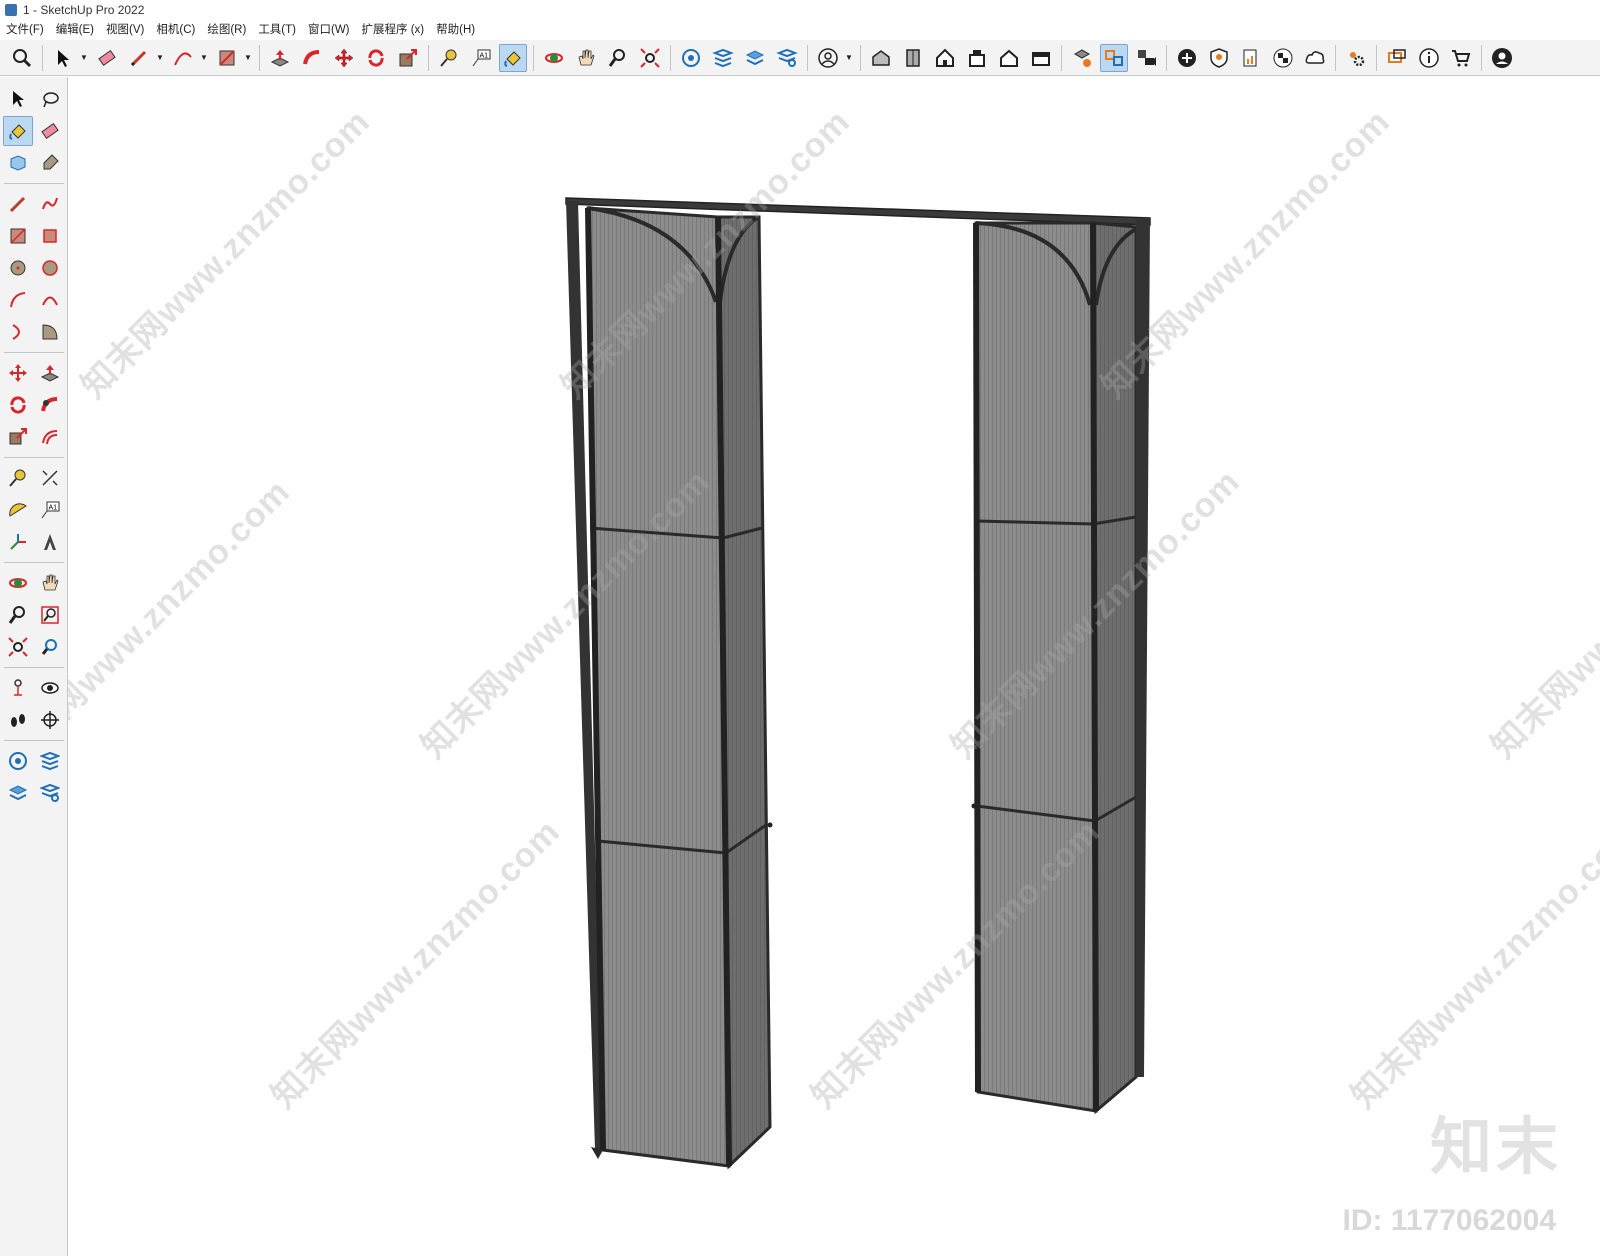  I want to click on menu-view: 视图(V), so click(125, 30).